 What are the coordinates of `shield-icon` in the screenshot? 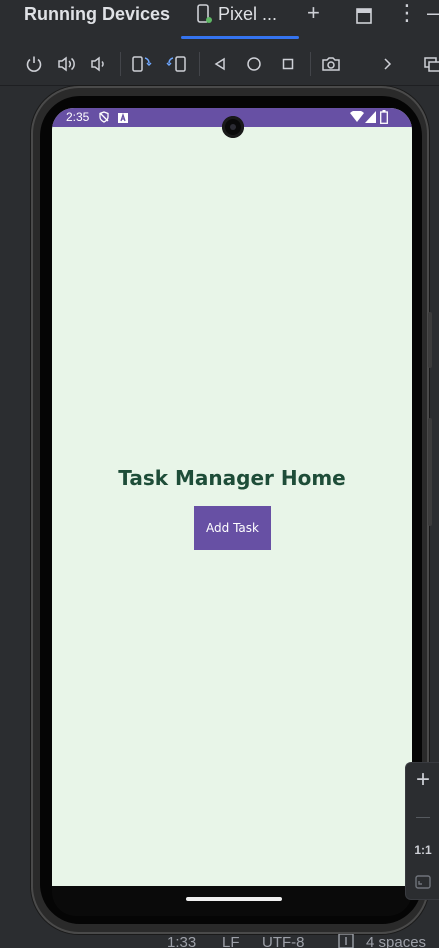 It's located at (104, 118).